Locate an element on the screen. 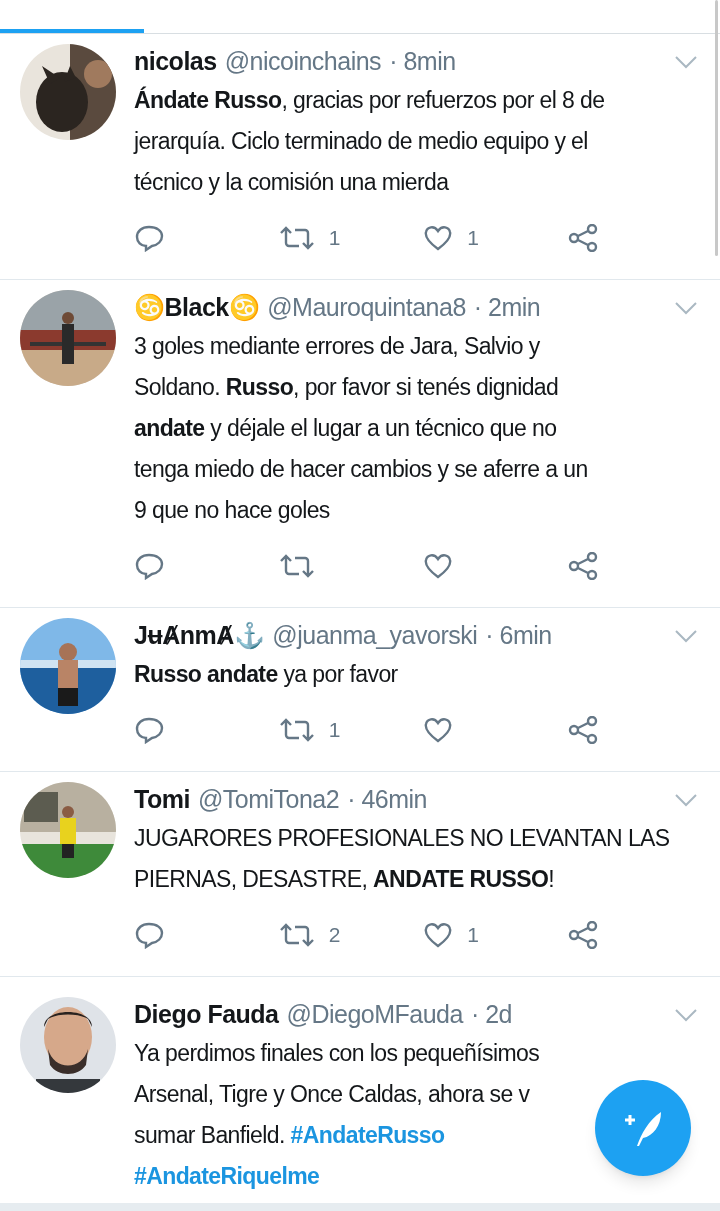 The width and height of the screenshot is (720, 1211). user-handle: @DiegoMFauda is located at coordinates (374, 1015).